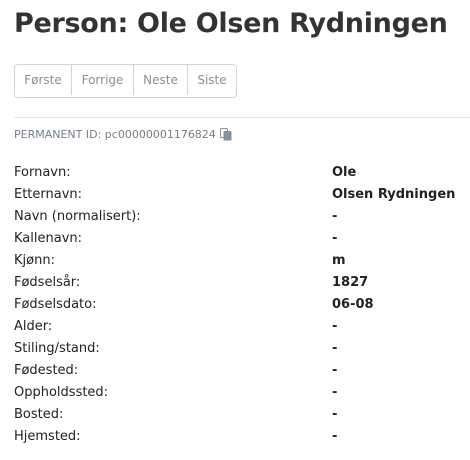 Image resolution: width=470 pixels, height=460 pixels. Describe the element at coordinates (103, 80) in the screenshot. I see `previous-button: Forrige` at that location.